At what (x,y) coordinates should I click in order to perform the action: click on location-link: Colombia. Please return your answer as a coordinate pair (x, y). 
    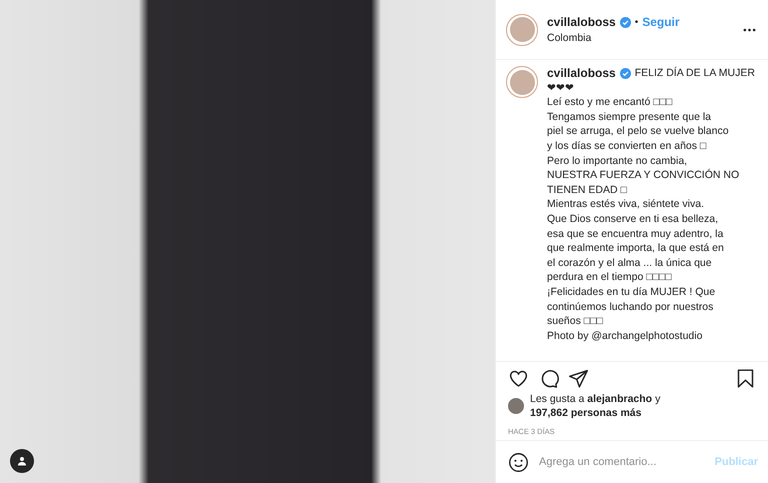
    Looking at the image, I should click on (640, 38).